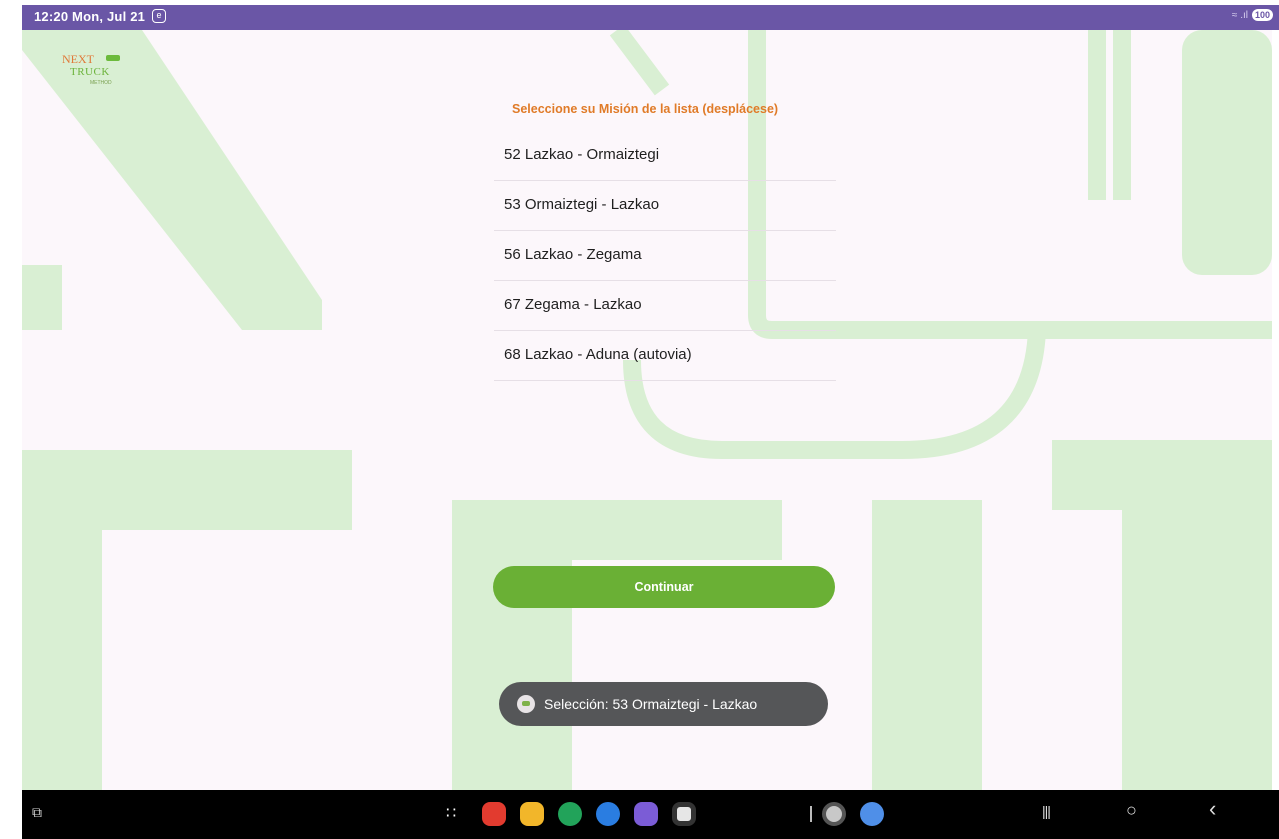 This screenshot has height=839, width=1279. I want to click on selection-toast: Selección: 53 Ormaiztegi - Lazkao, so click(663, 704).